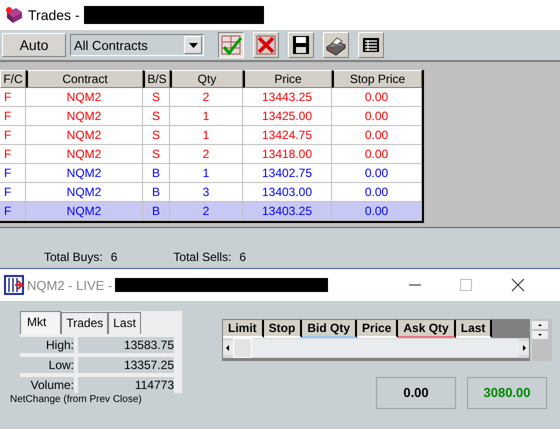 The image size is (560, 429). What do you see at coordinates (41, 322) in the screenshot?
I see `tab: Mkt` at bounding box center [41, 322].